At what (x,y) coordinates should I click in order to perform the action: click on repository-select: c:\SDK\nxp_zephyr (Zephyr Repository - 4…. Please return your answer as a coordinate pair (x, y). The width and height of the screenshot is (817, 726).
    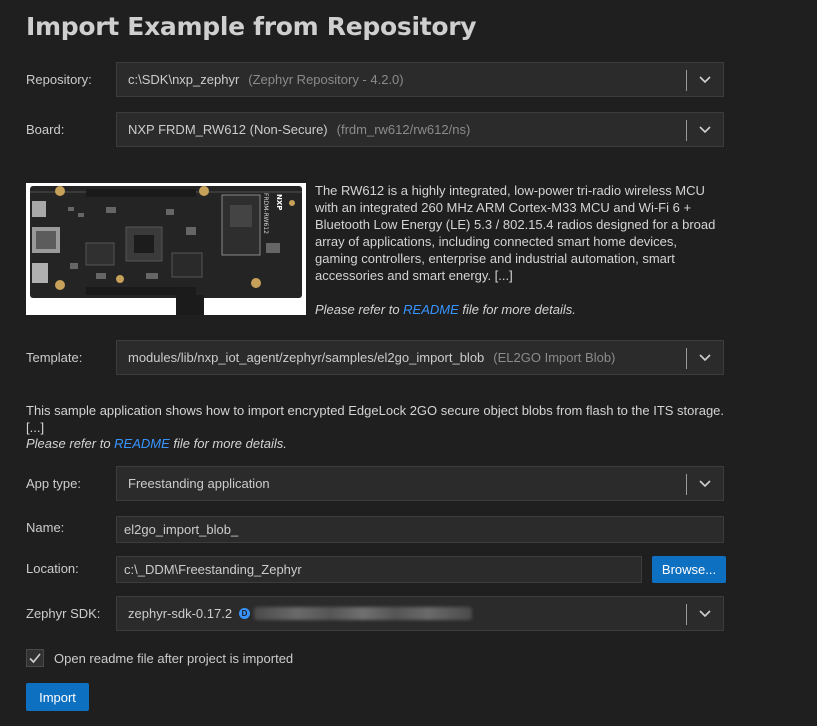
    Looking at the image, I should click on (420, 79).